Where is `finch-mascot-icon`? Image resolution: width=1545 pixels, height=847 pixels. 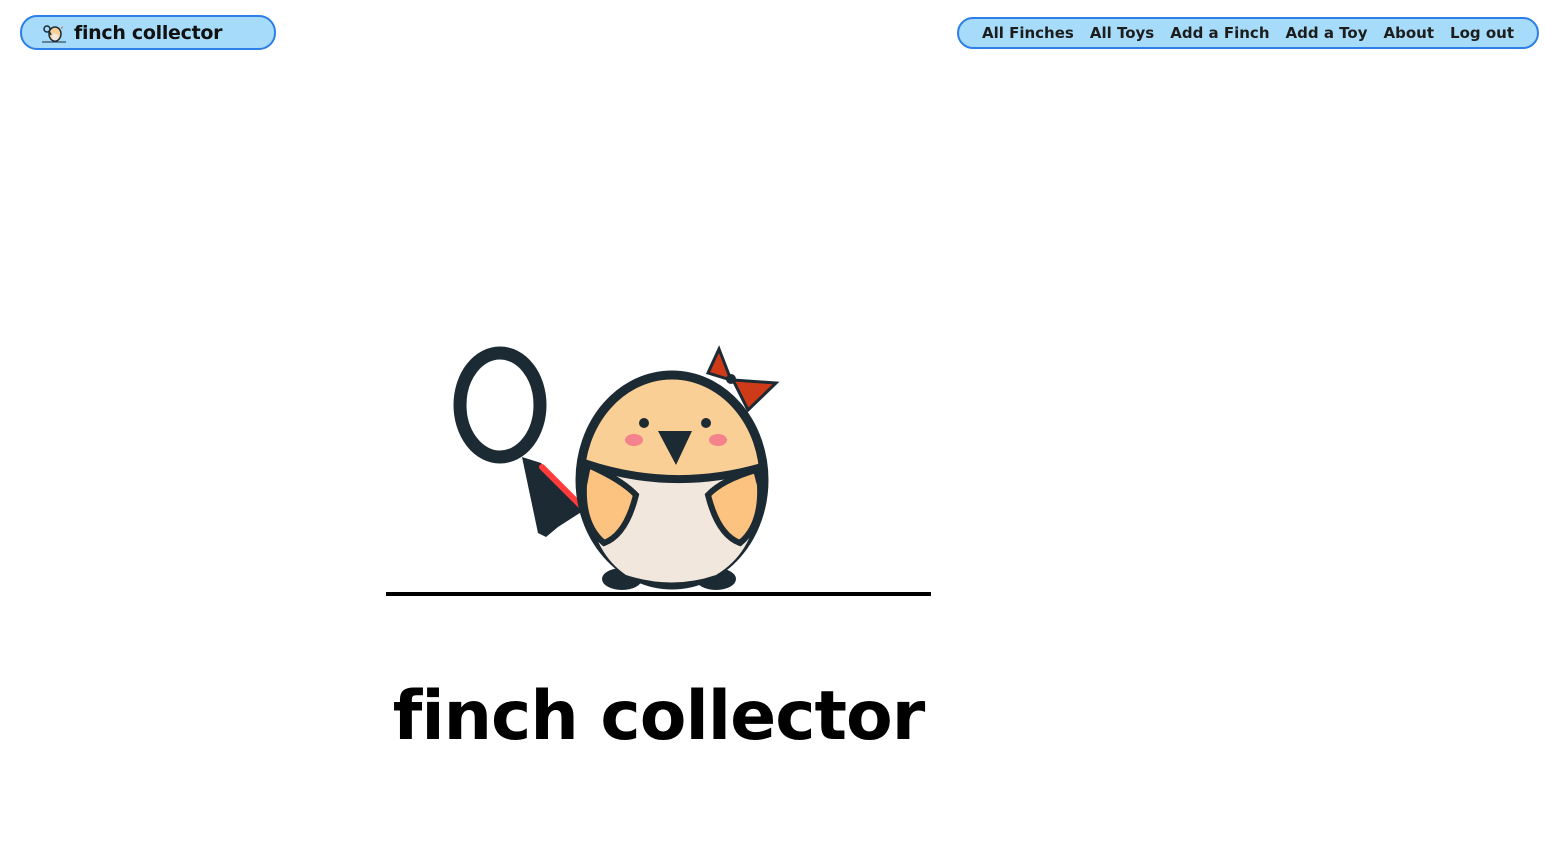 finch-mascot-icon is located at coordinates (54, 33).